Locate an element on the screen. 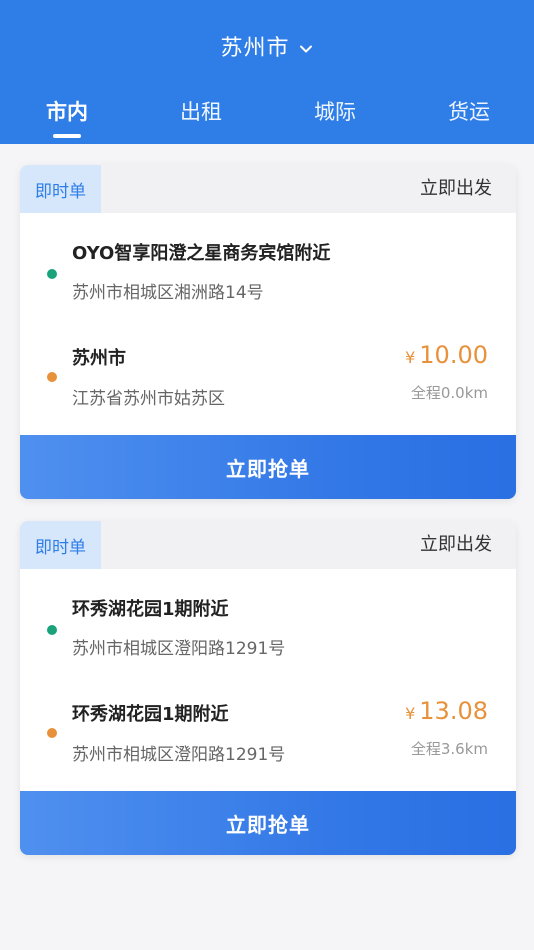  city-selector: 苏州市 is located at coordinates (267, 46).